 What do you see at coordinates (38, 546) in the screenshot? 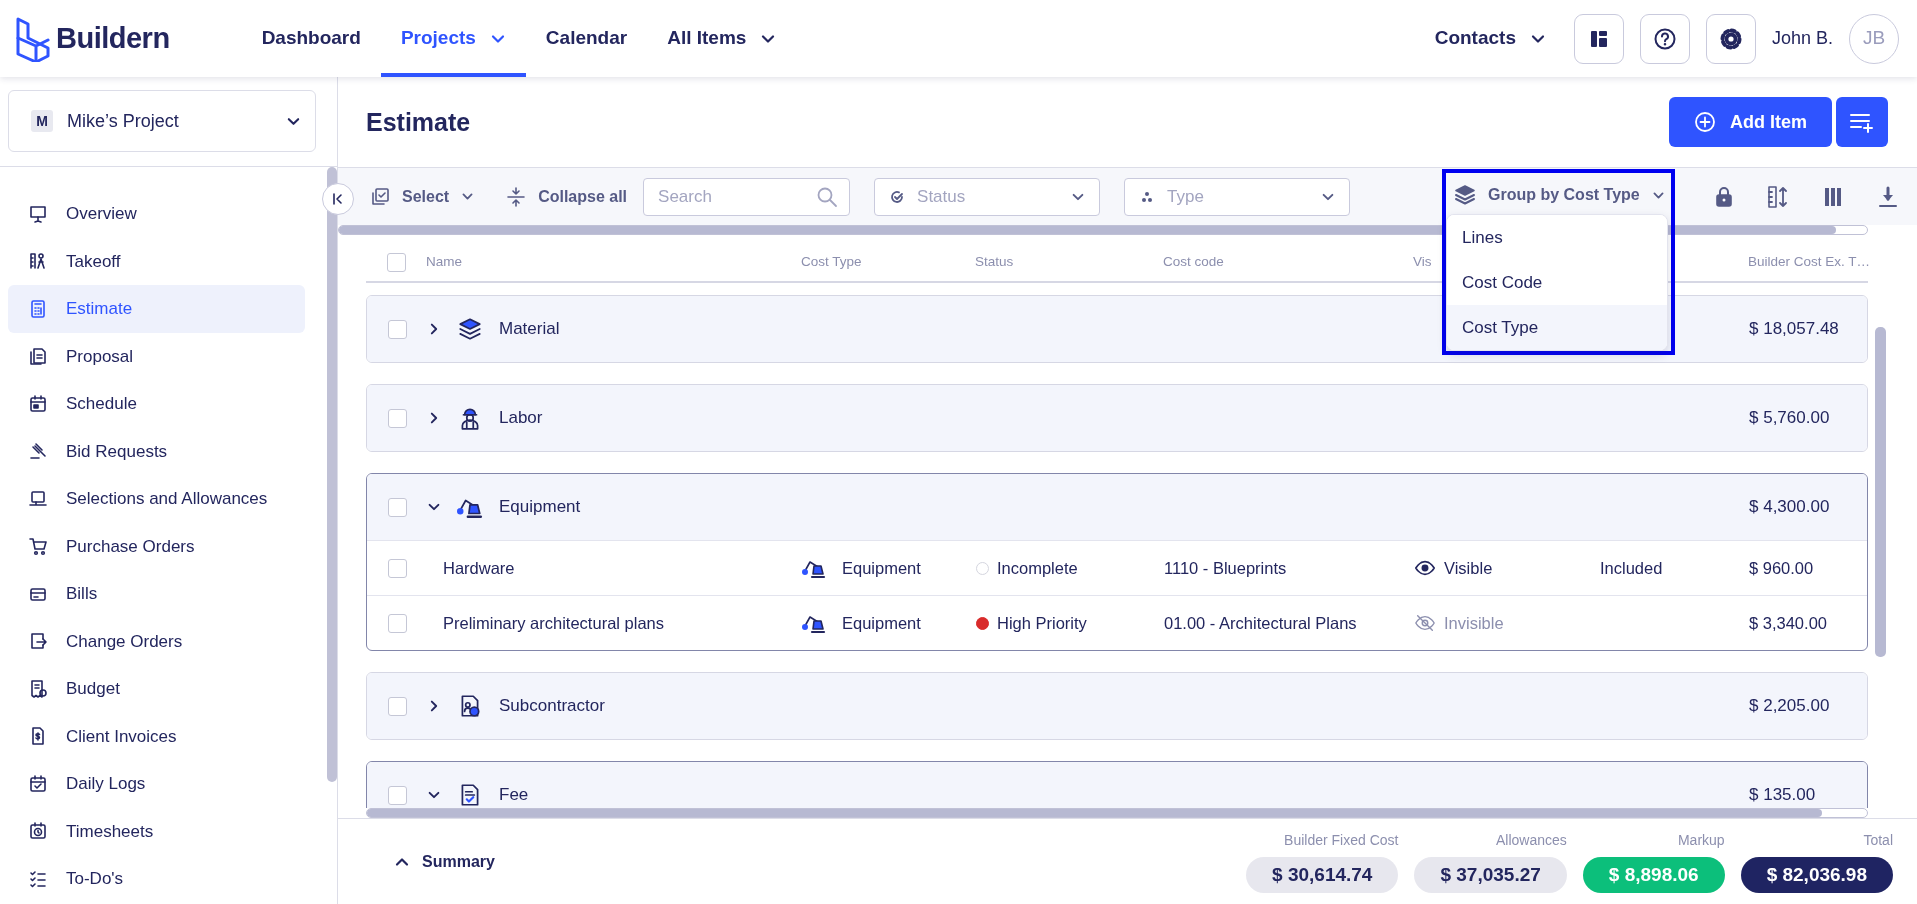
I see `cart-icon` at bounding box center [38, 546].